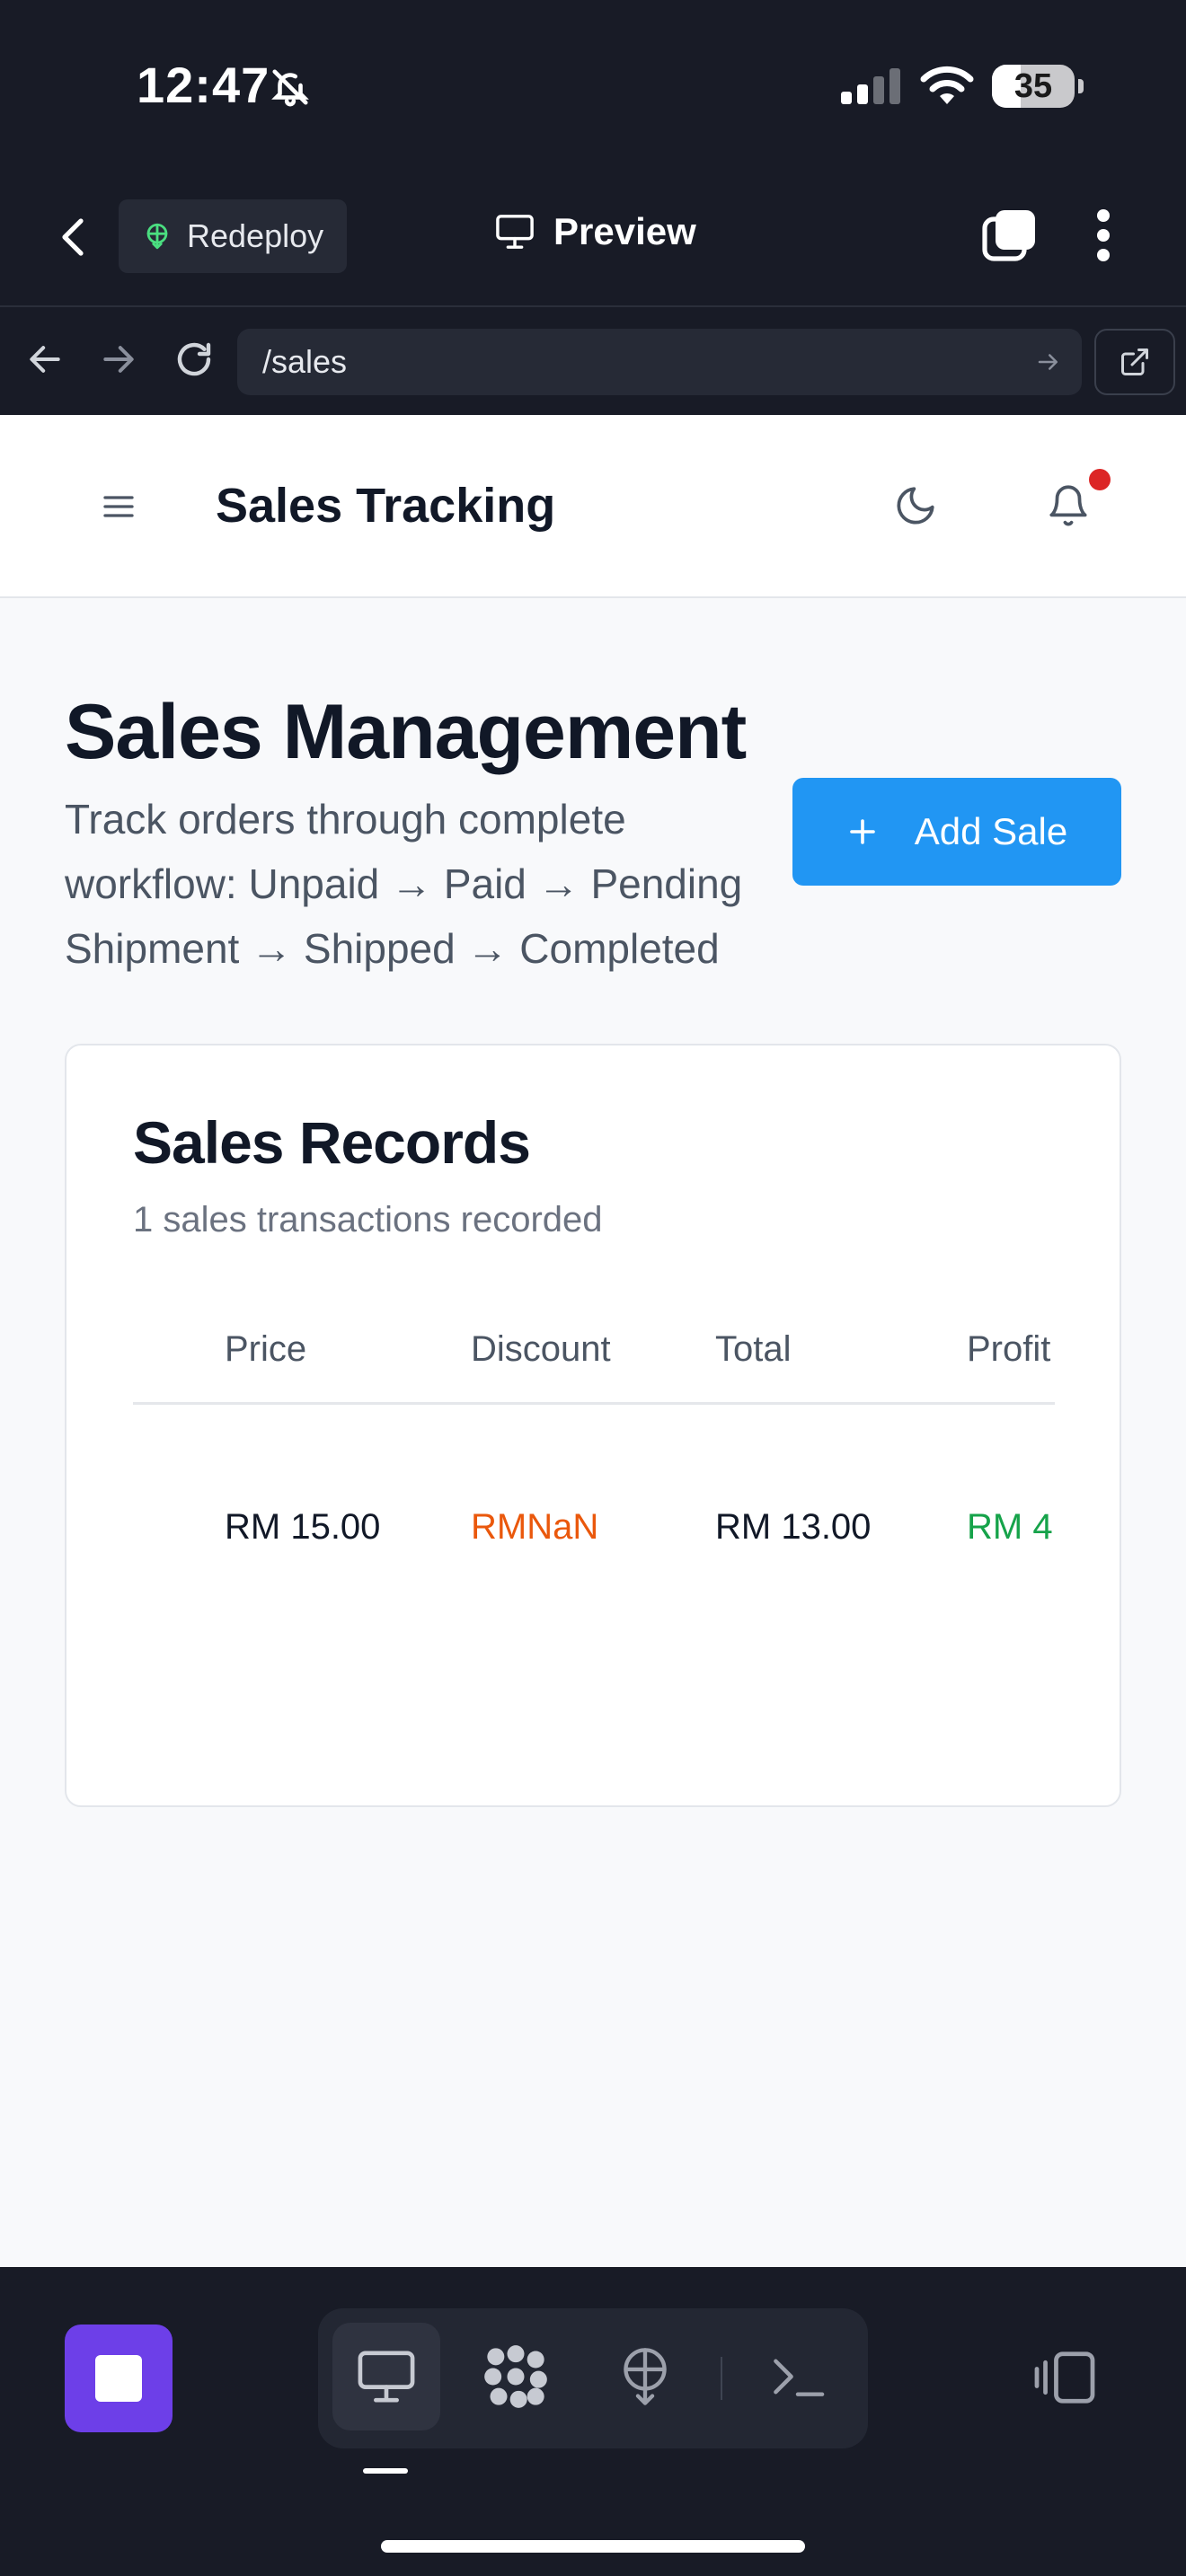 Image resolution: width=1186 pixels, height=2576 pixels. I want to click on nav-back-icon, so click(45, 359).